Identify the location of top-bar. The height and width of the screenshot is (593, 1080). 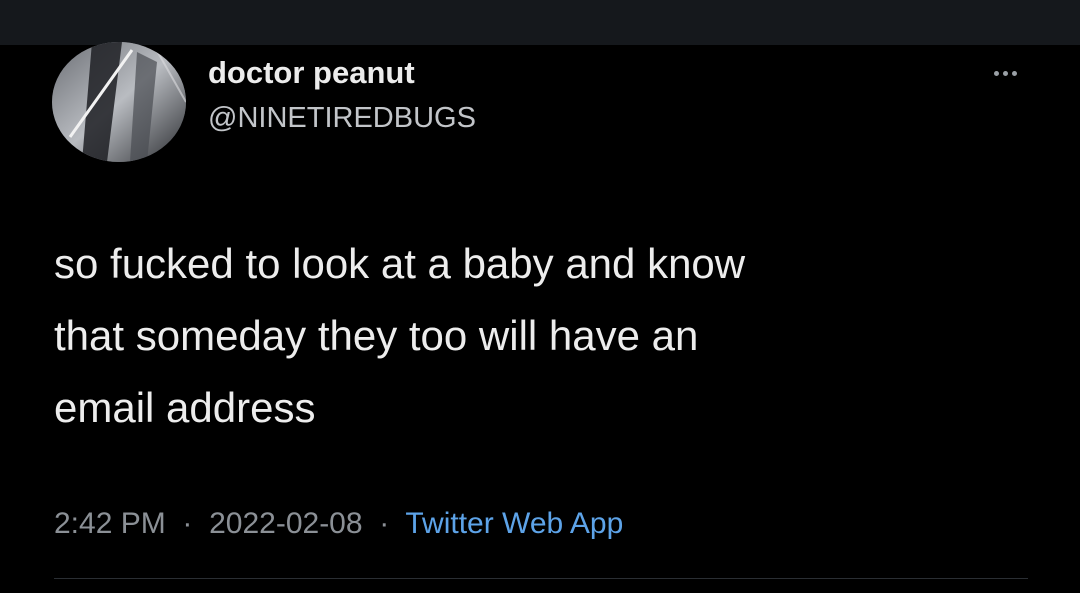
(540, 22).